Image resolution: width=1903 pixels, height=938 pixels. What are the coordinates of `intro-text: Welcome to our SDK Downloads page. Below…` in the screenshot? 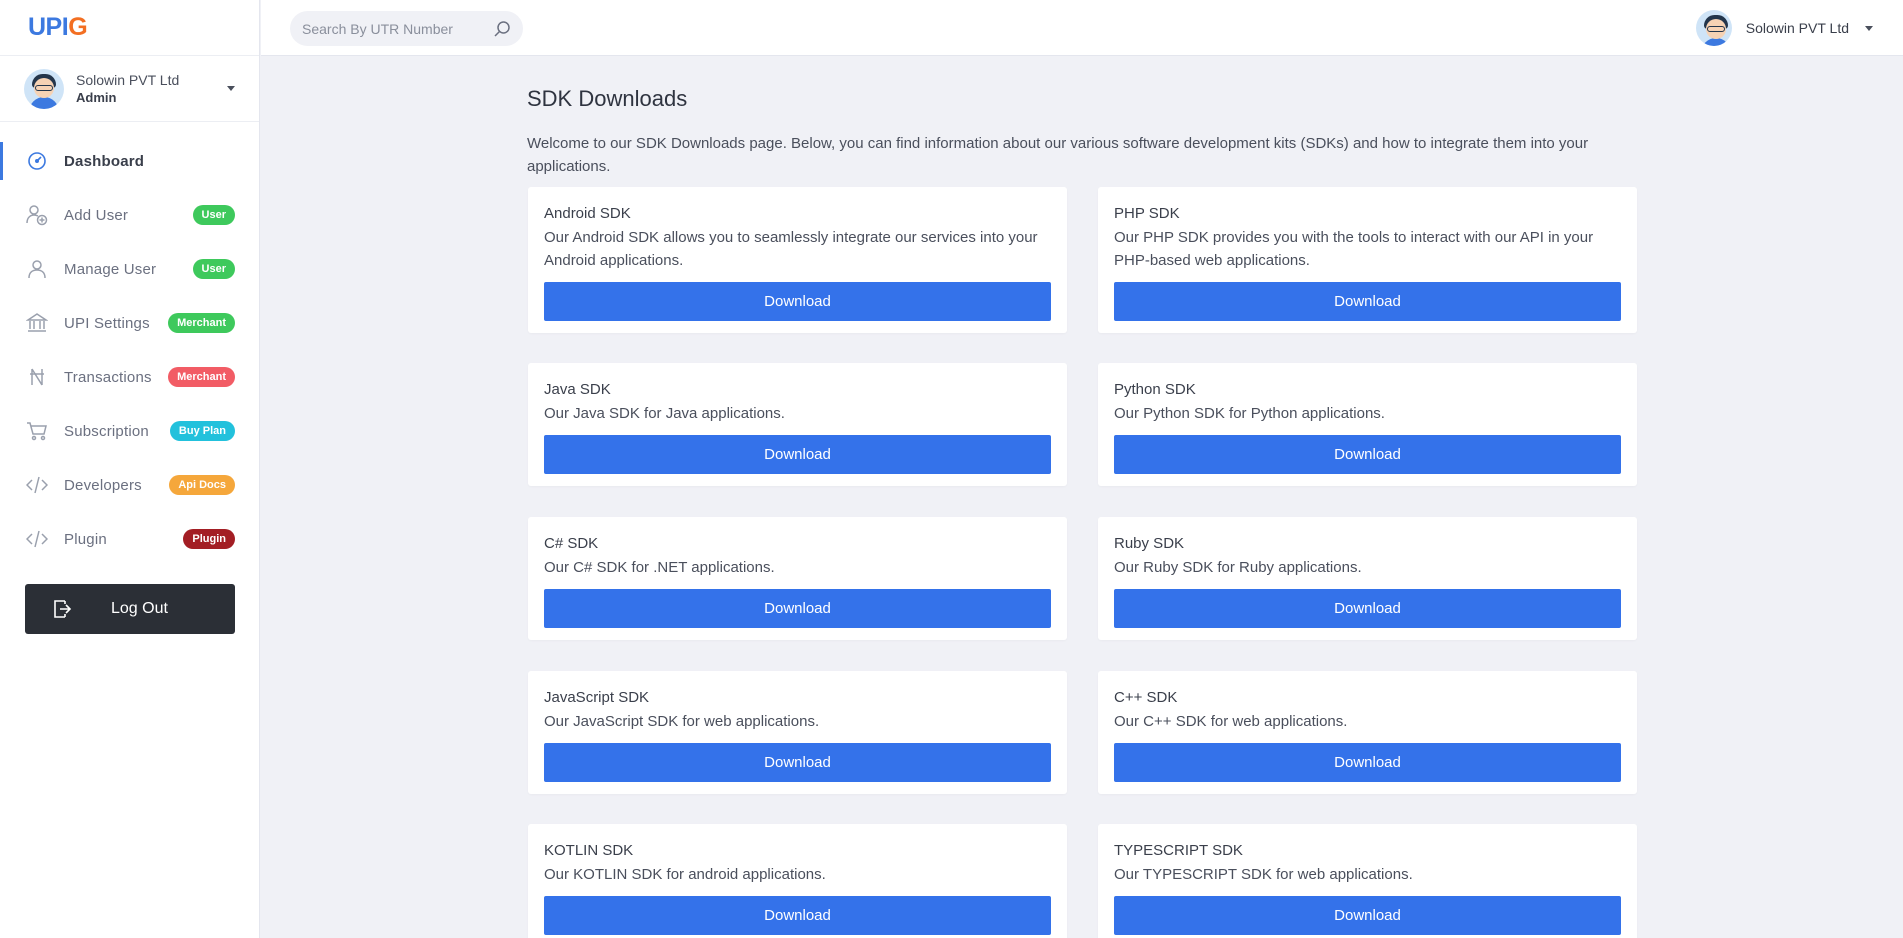 It's located at (1058, 155).